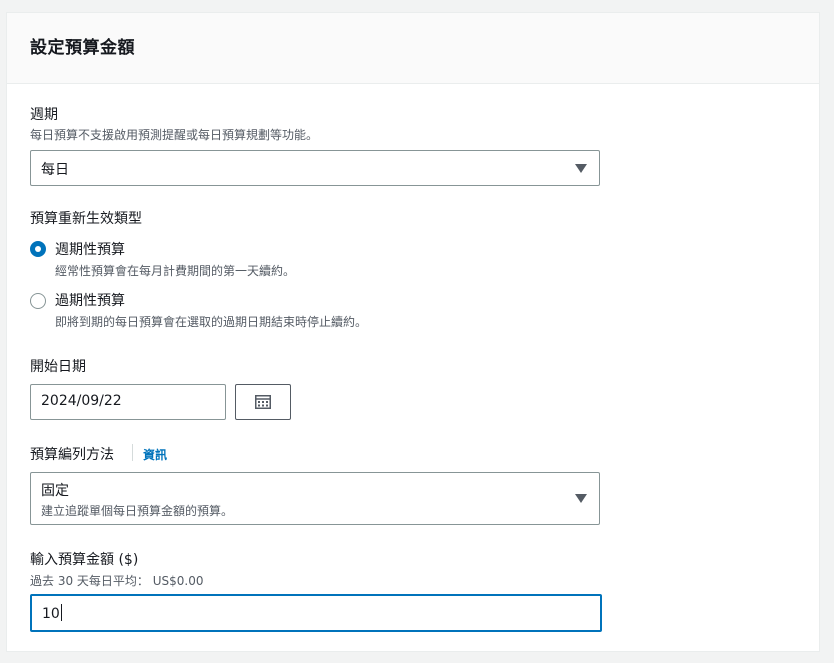 The image size is (834, 663). What do you see at coordinates (137, 511) in the screenshot?
I see `budget-method-value-description: 建立追蹤單個每日預算金額的預算。` at bounding box center [137, 511].